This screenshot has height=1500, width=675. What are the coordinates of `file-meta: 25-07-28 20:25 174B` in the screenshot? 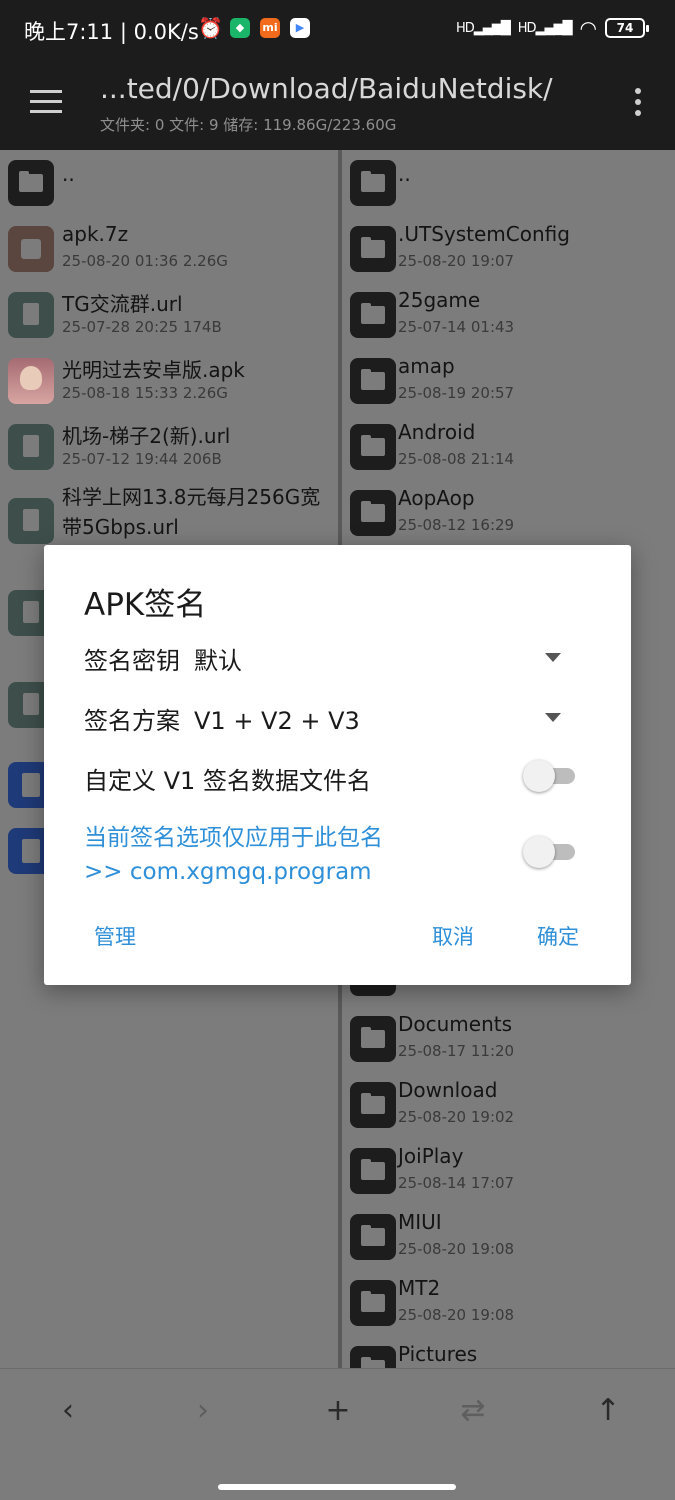 It's located at (142, 327).